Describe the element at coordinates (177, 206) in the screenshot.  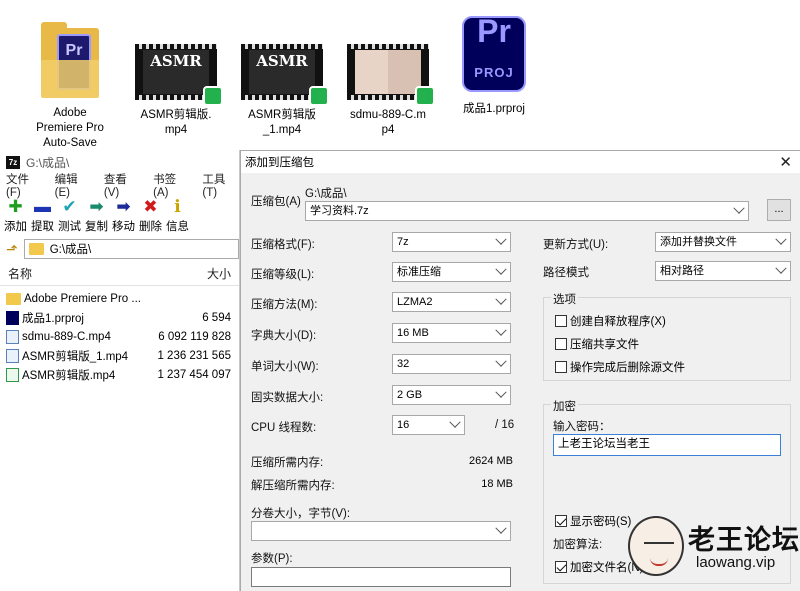
I see `info-icon: ℹ` at that location.